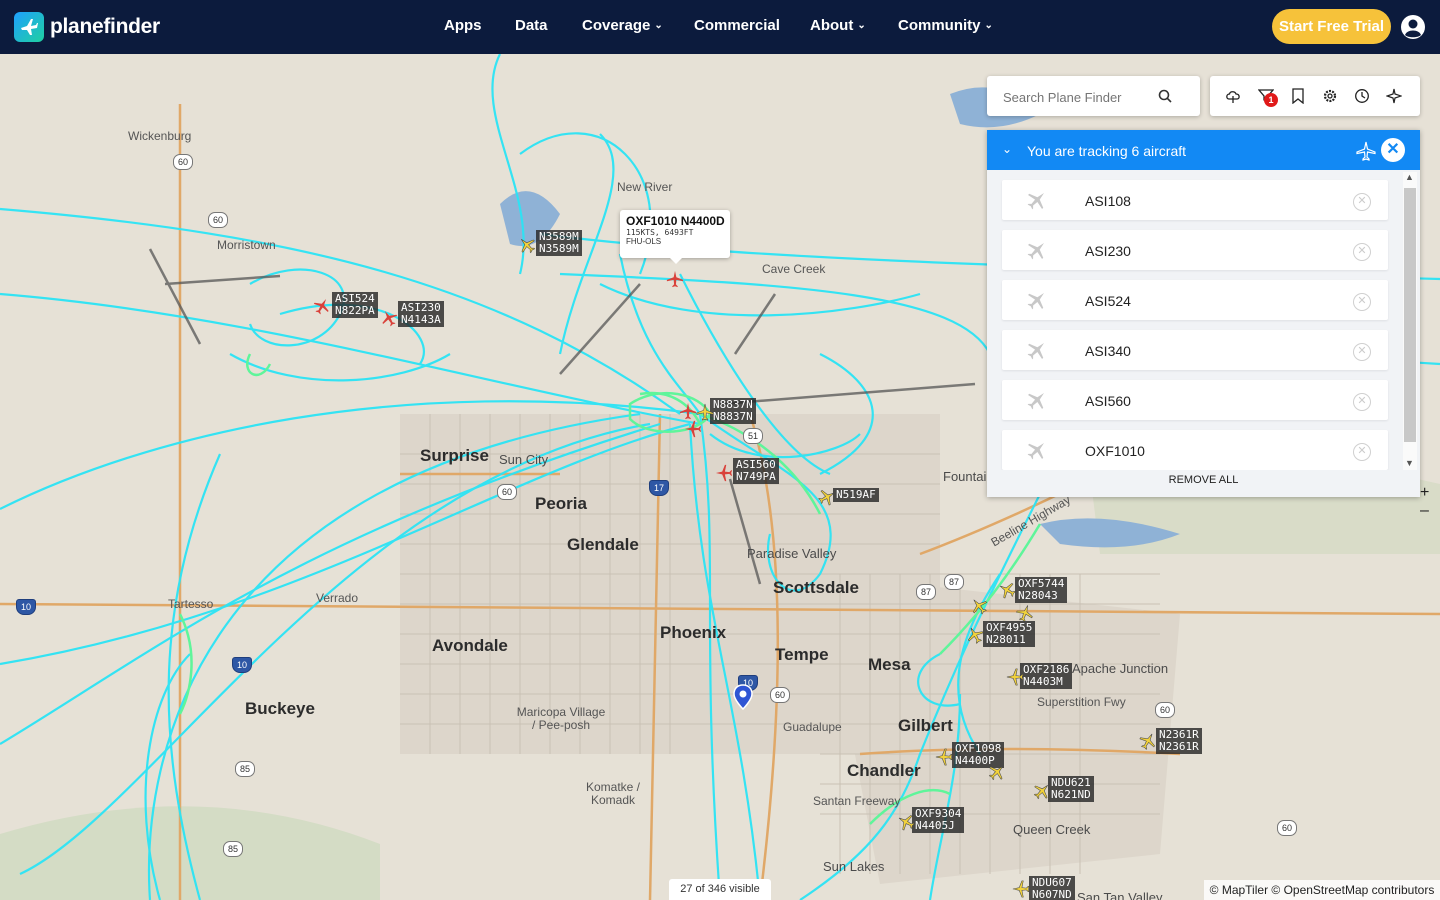  What do you see at coordinates (246, 245) in the screenshot?
I see `place-label: Morristown` at bounding box center [246, 245].